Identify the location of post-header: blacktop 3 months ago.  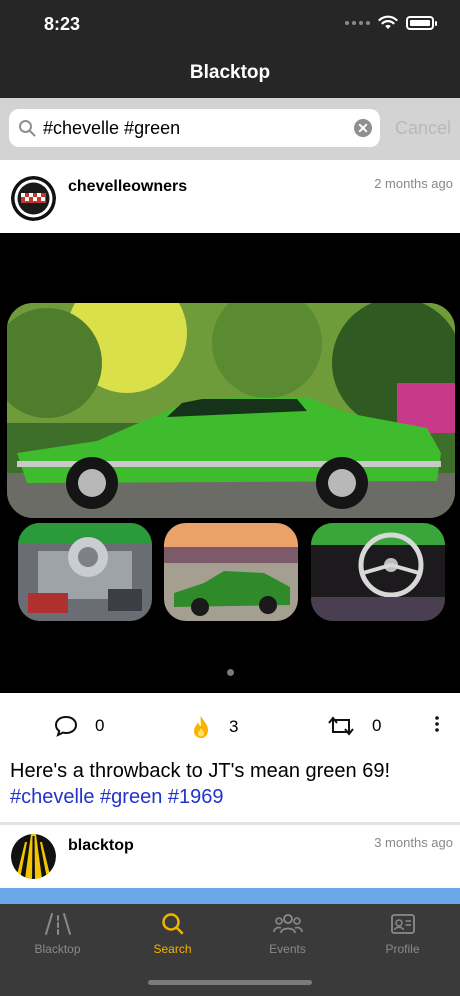
(230, 856).